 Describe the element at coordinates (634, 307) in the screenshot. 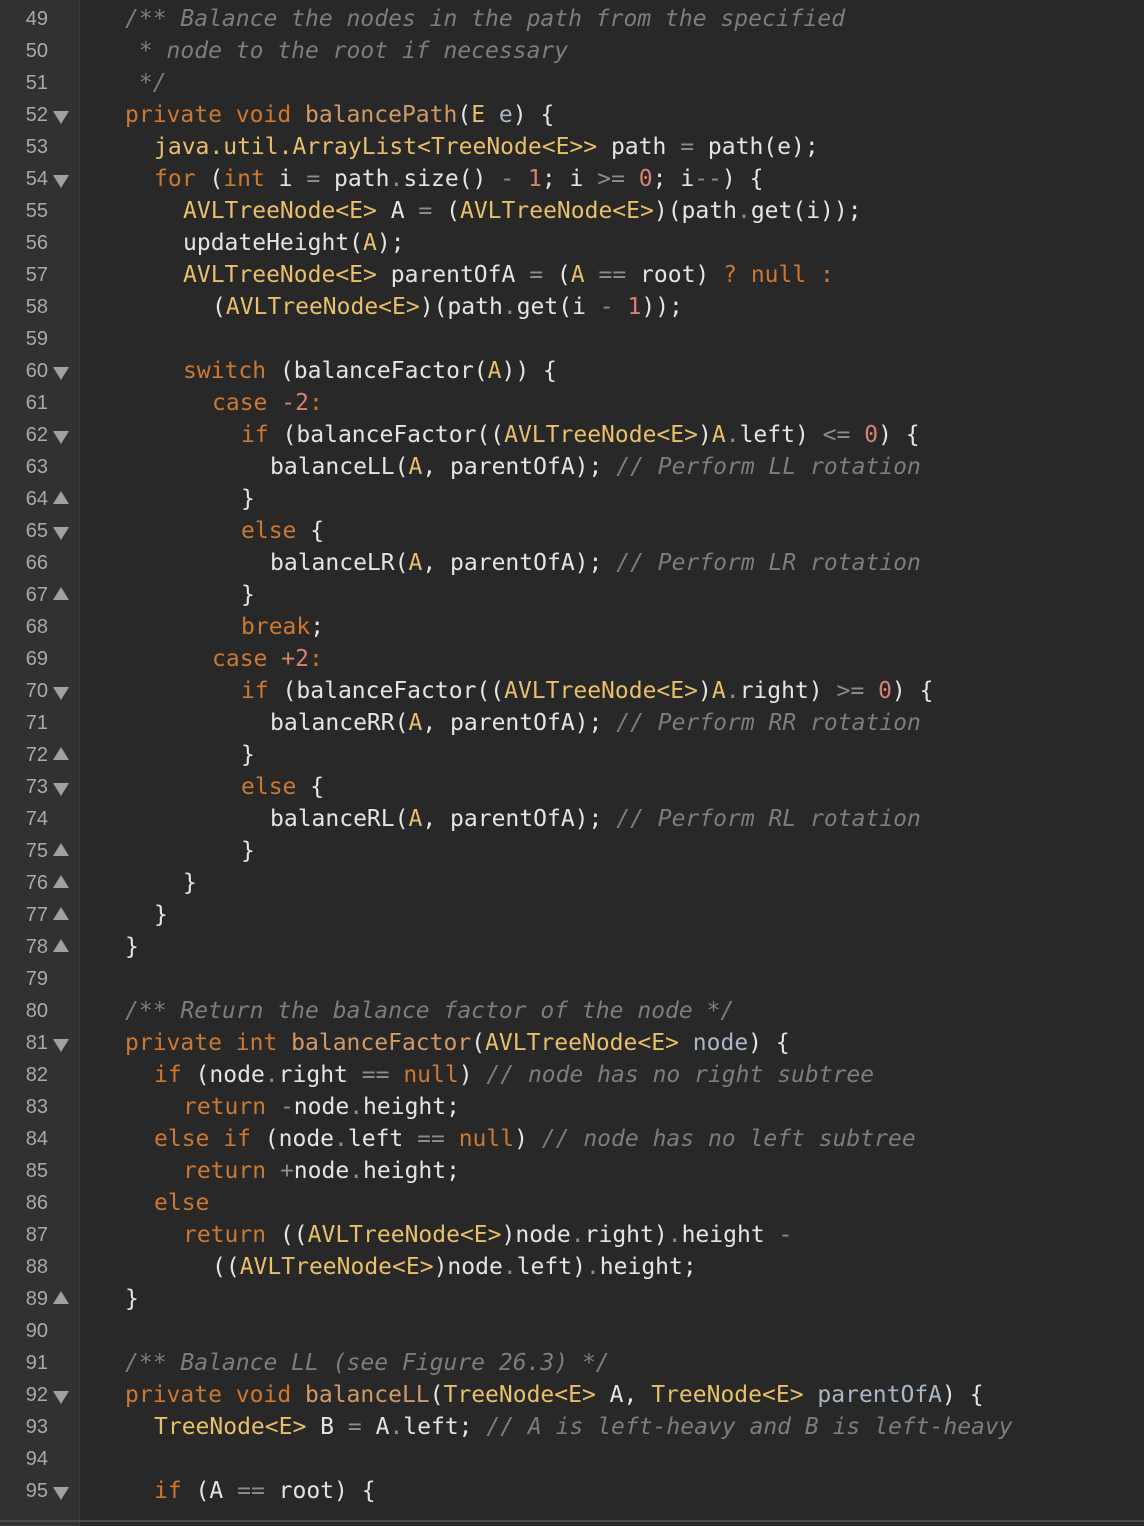

I see `code-token: 1` at that location.